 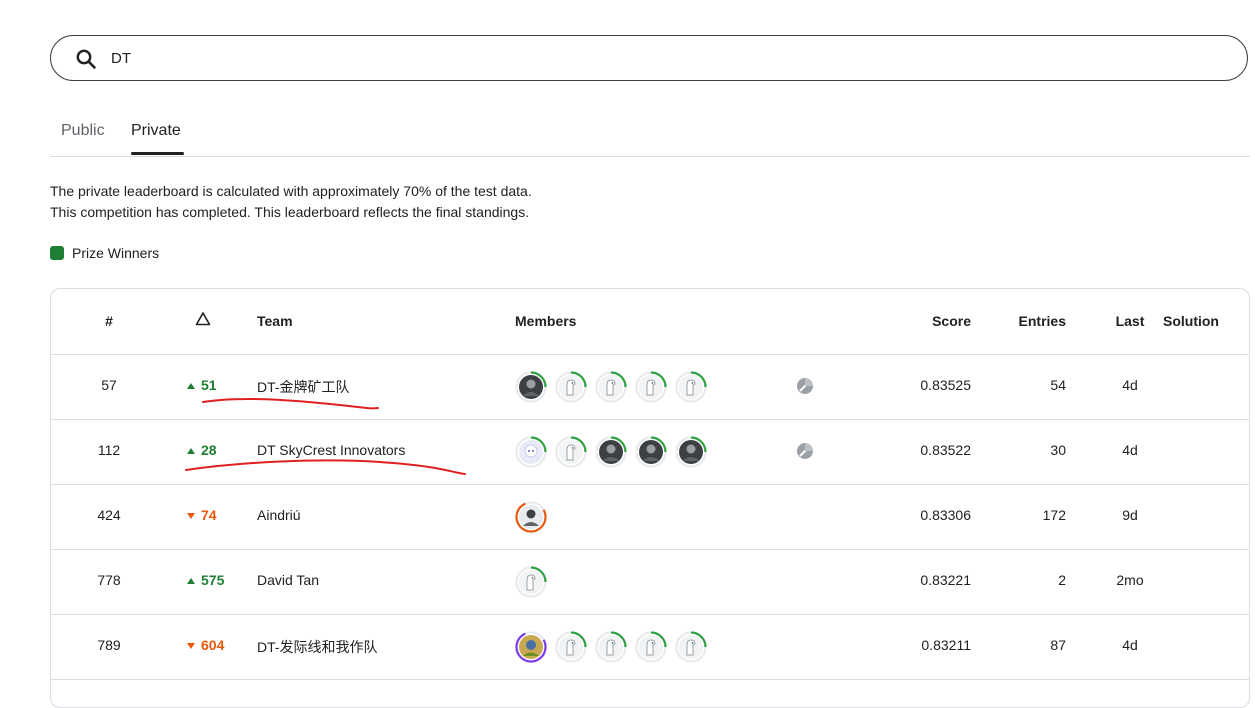 I want to click on rank-change: 28, so click(x=202, y=450).